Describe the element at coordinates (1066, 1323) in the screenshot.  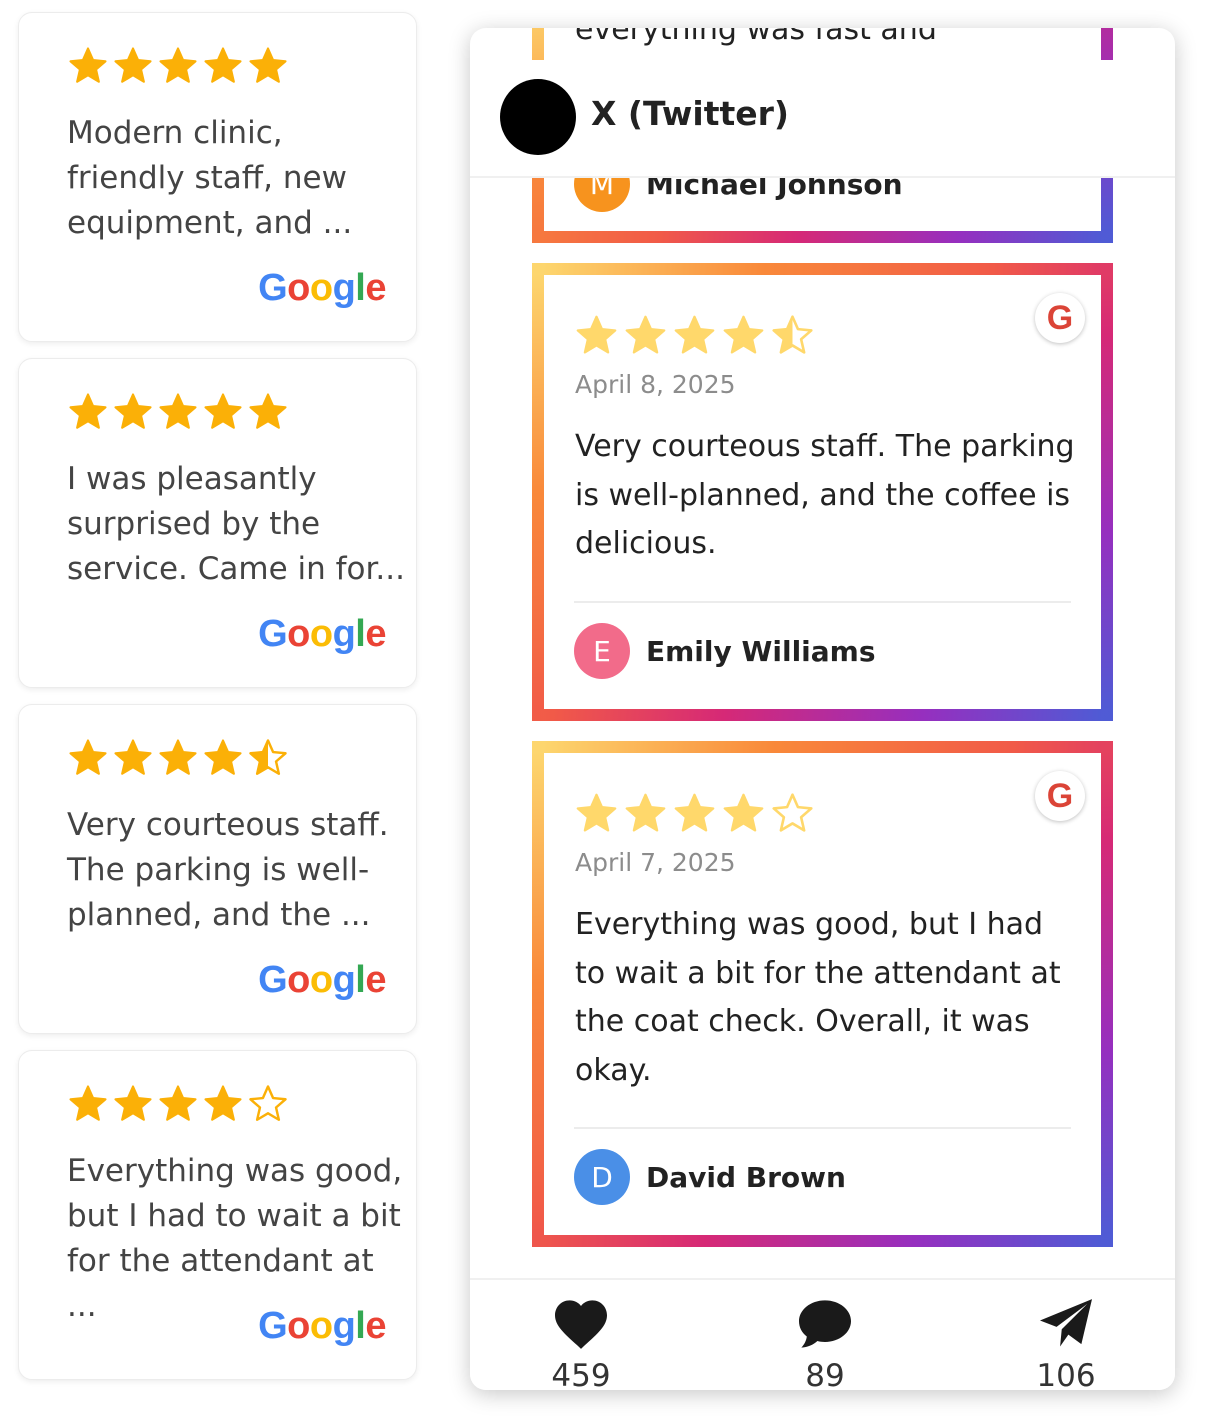
I see `send-icon` at that location.